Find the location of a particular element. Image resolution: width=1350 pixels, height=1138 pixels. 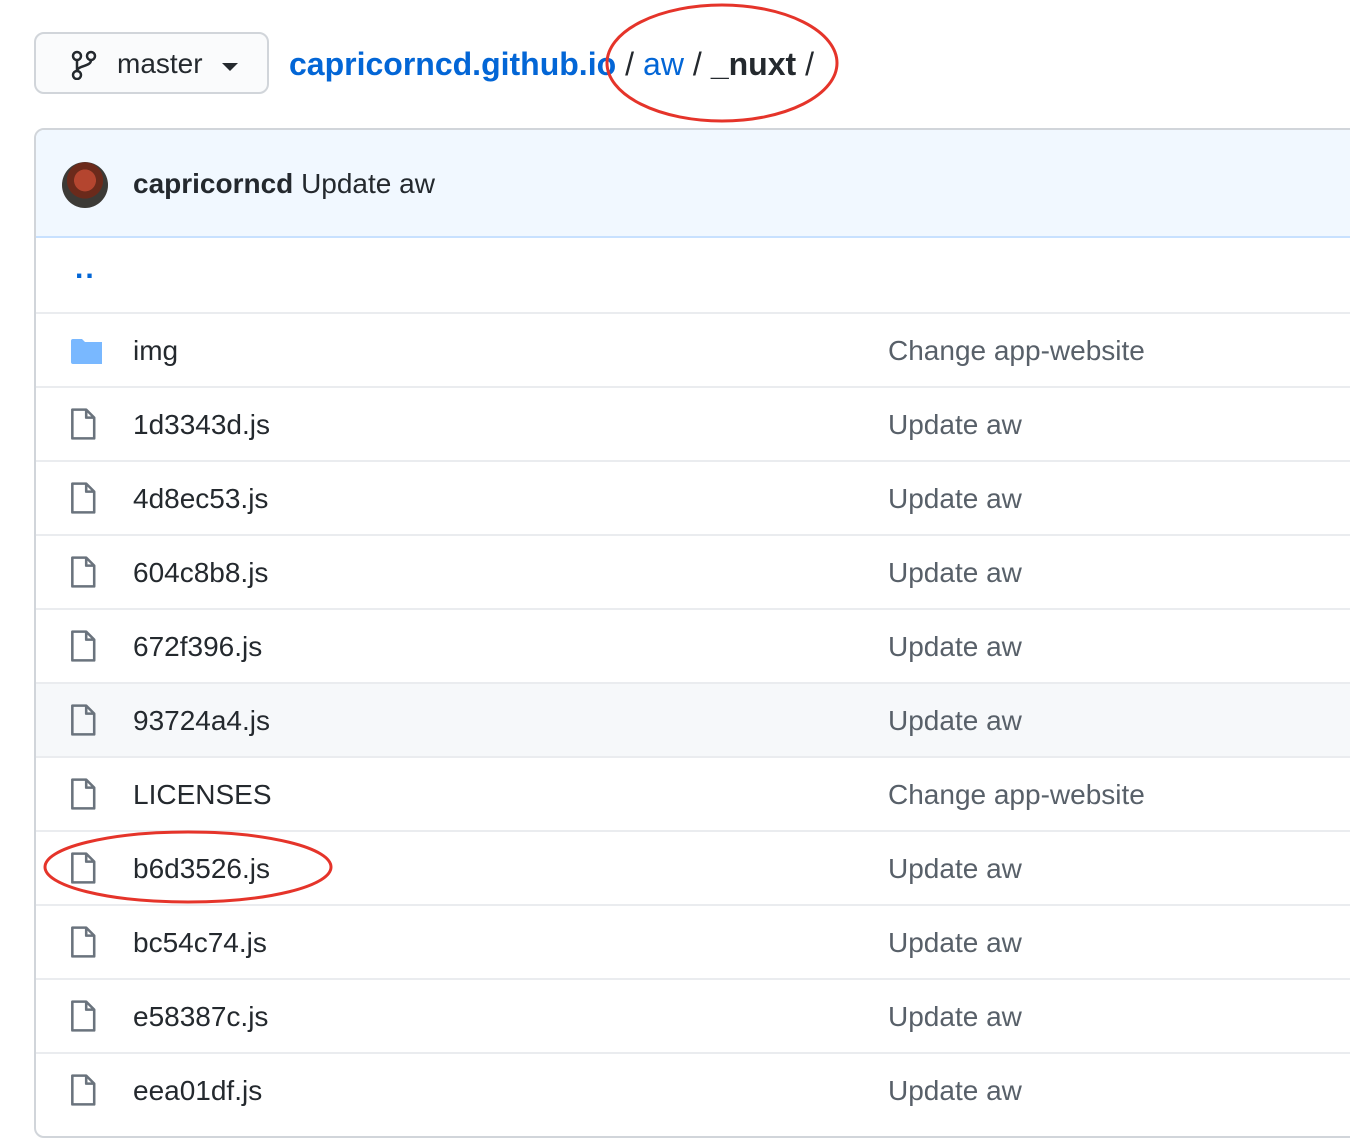

file-name-link: 4d8ec53.js is located at coordinates (200, 499).